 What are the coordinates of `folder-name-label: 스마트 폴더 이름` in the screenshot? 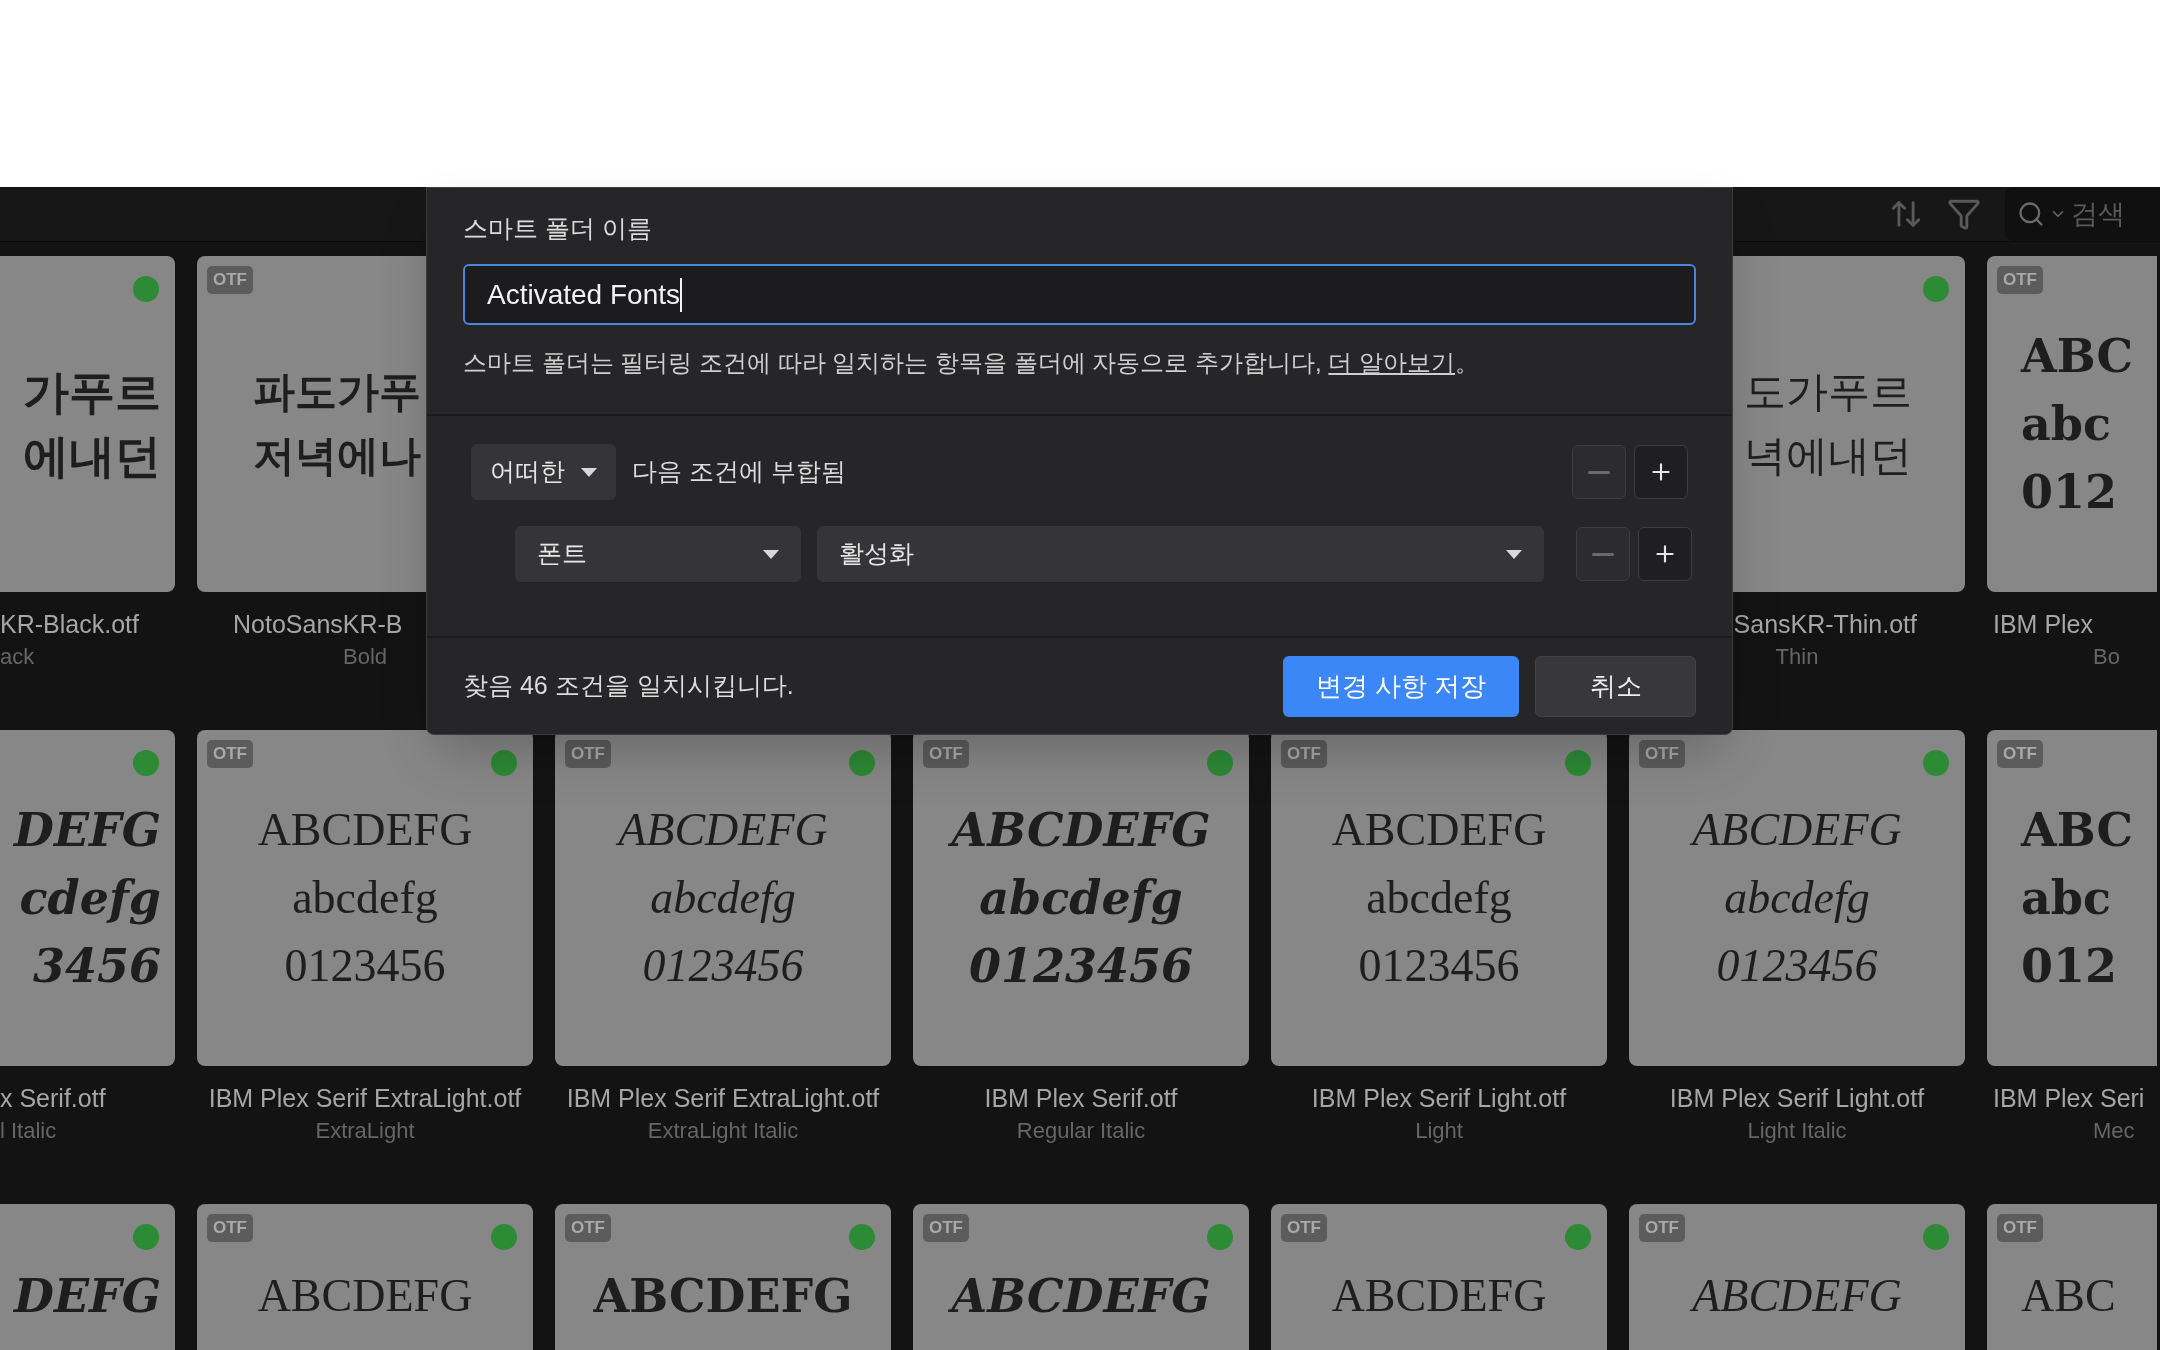 It's located at (558, 228).